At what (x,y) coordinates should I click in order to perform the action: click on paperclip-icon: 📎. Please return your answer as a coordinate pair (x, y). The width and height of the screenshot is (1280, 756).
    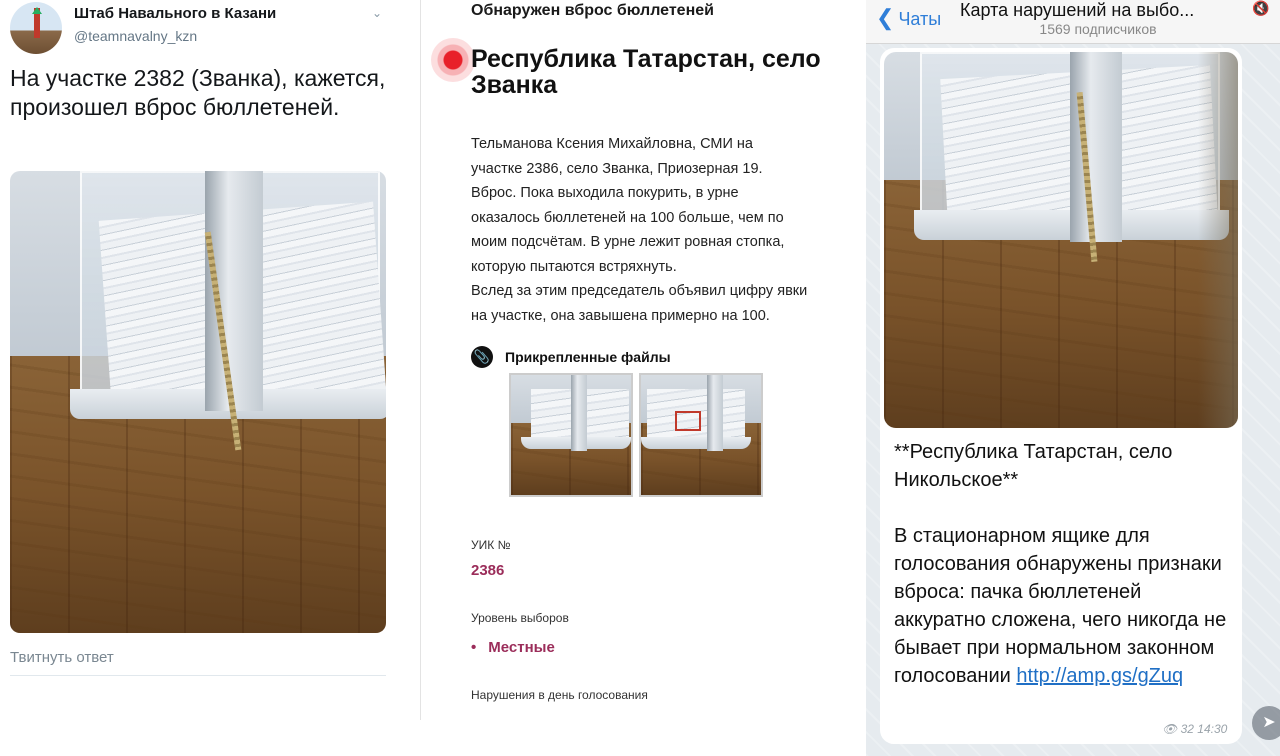
    Looking at the image, I should click on (482, 357).